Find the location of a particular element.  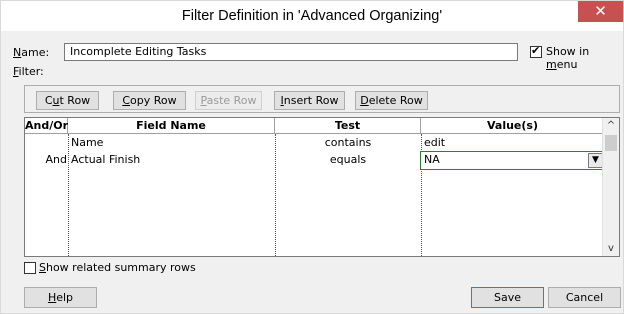

show-in-menu-label: Show in menu is located at coordinates (584, 58).